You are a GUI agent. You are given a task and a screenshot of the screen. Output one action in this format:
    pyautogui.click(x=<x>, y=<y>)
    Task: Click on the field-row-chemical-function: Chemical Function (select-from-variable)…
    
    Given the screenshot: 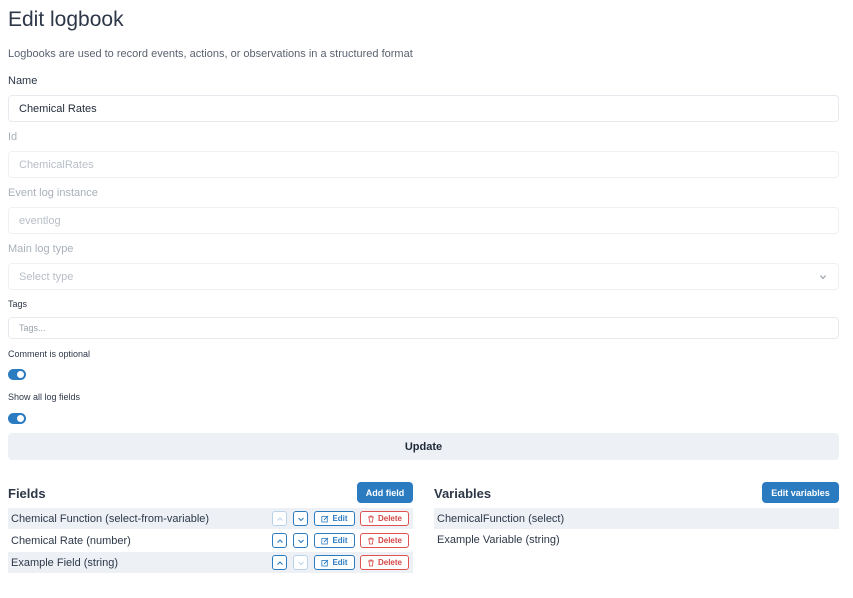 What is the action you would take?
    pyautogui.click(x=210, y=518)
    